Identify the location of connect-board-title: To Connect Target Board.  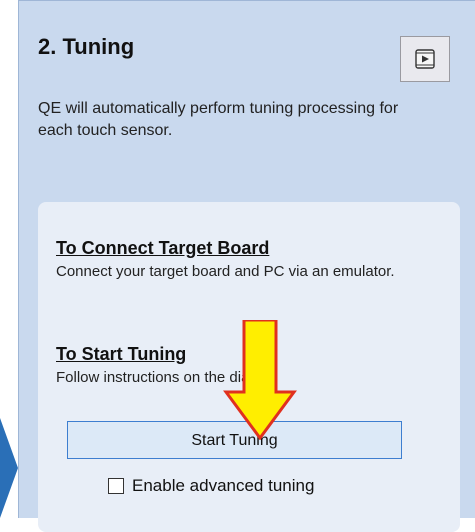
(163, 248).